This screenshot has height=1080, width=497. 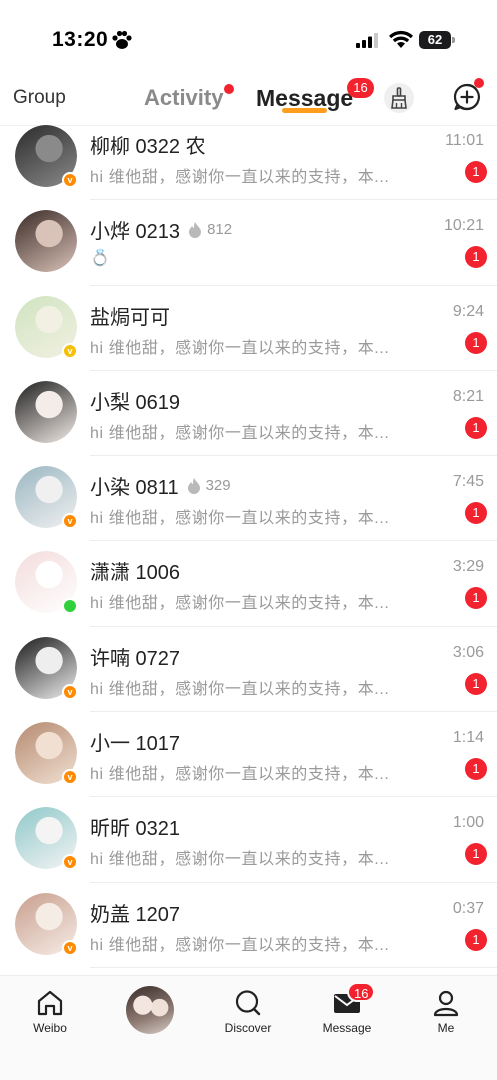 I want to click on conversation-row: v 小一 1017 hi 维他甜，感谢你一直以来的支持，本... 1:14 1, so click(x=248, y=755).